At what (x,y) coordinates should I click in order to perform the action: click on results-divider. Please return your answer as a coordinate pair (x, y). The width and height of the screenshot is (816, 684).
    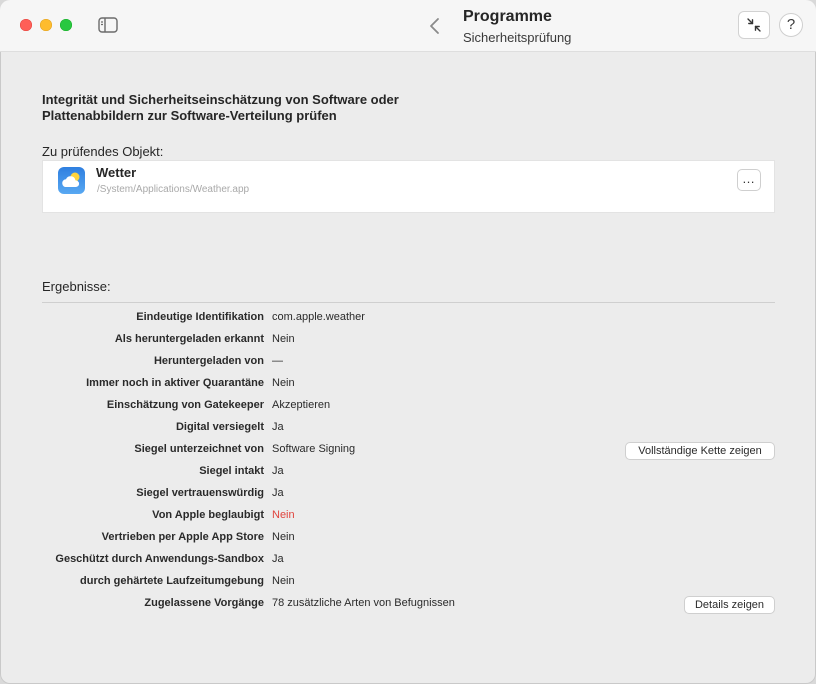
    Looking at the image, I should click on (408, 302).